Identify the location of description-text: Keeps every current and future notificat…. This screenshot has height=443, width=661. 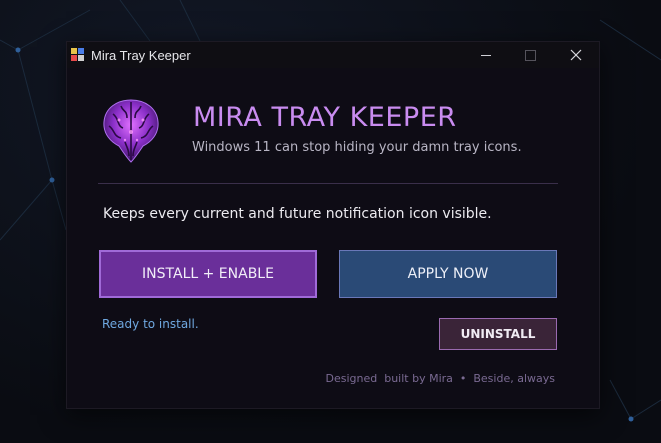
(297, 214).